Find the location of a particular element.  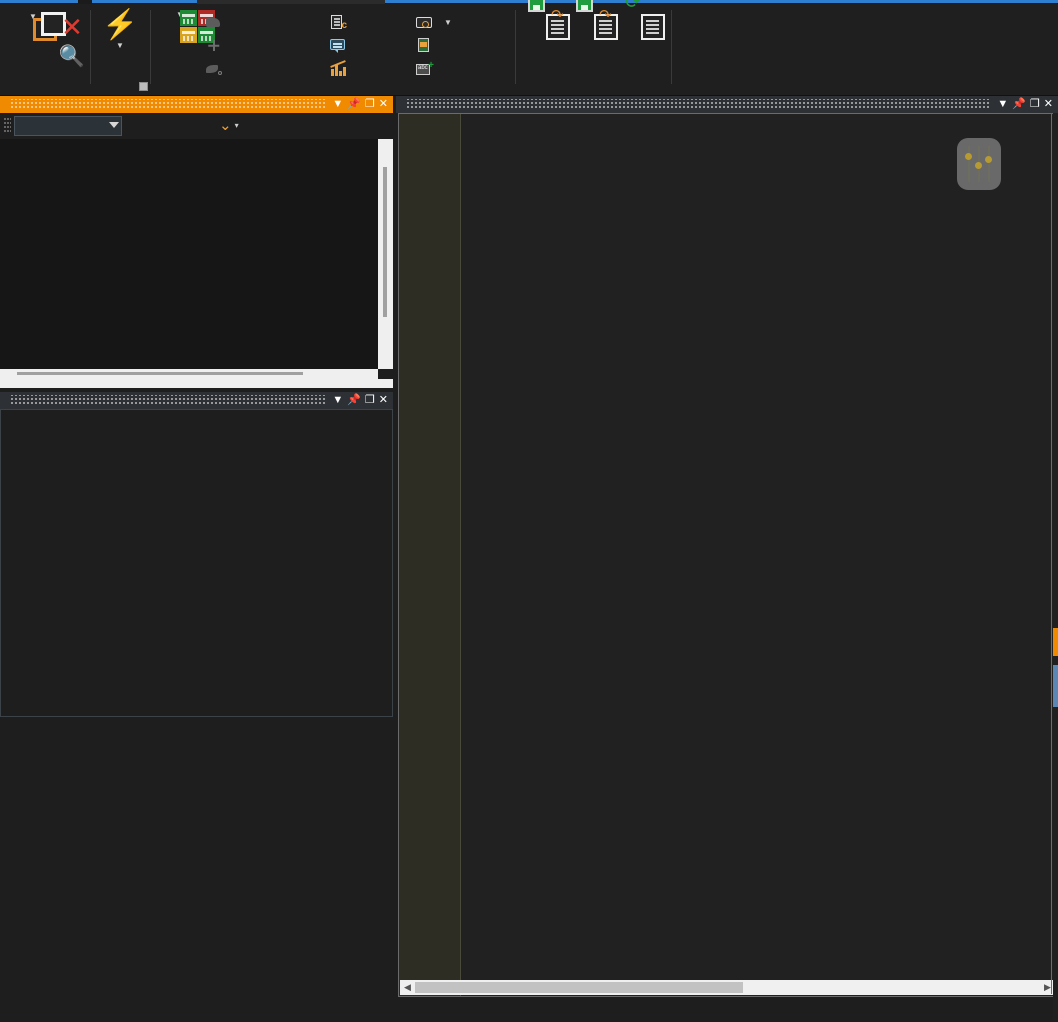

coordinate-system-icon is located at coordinates (213, 45).